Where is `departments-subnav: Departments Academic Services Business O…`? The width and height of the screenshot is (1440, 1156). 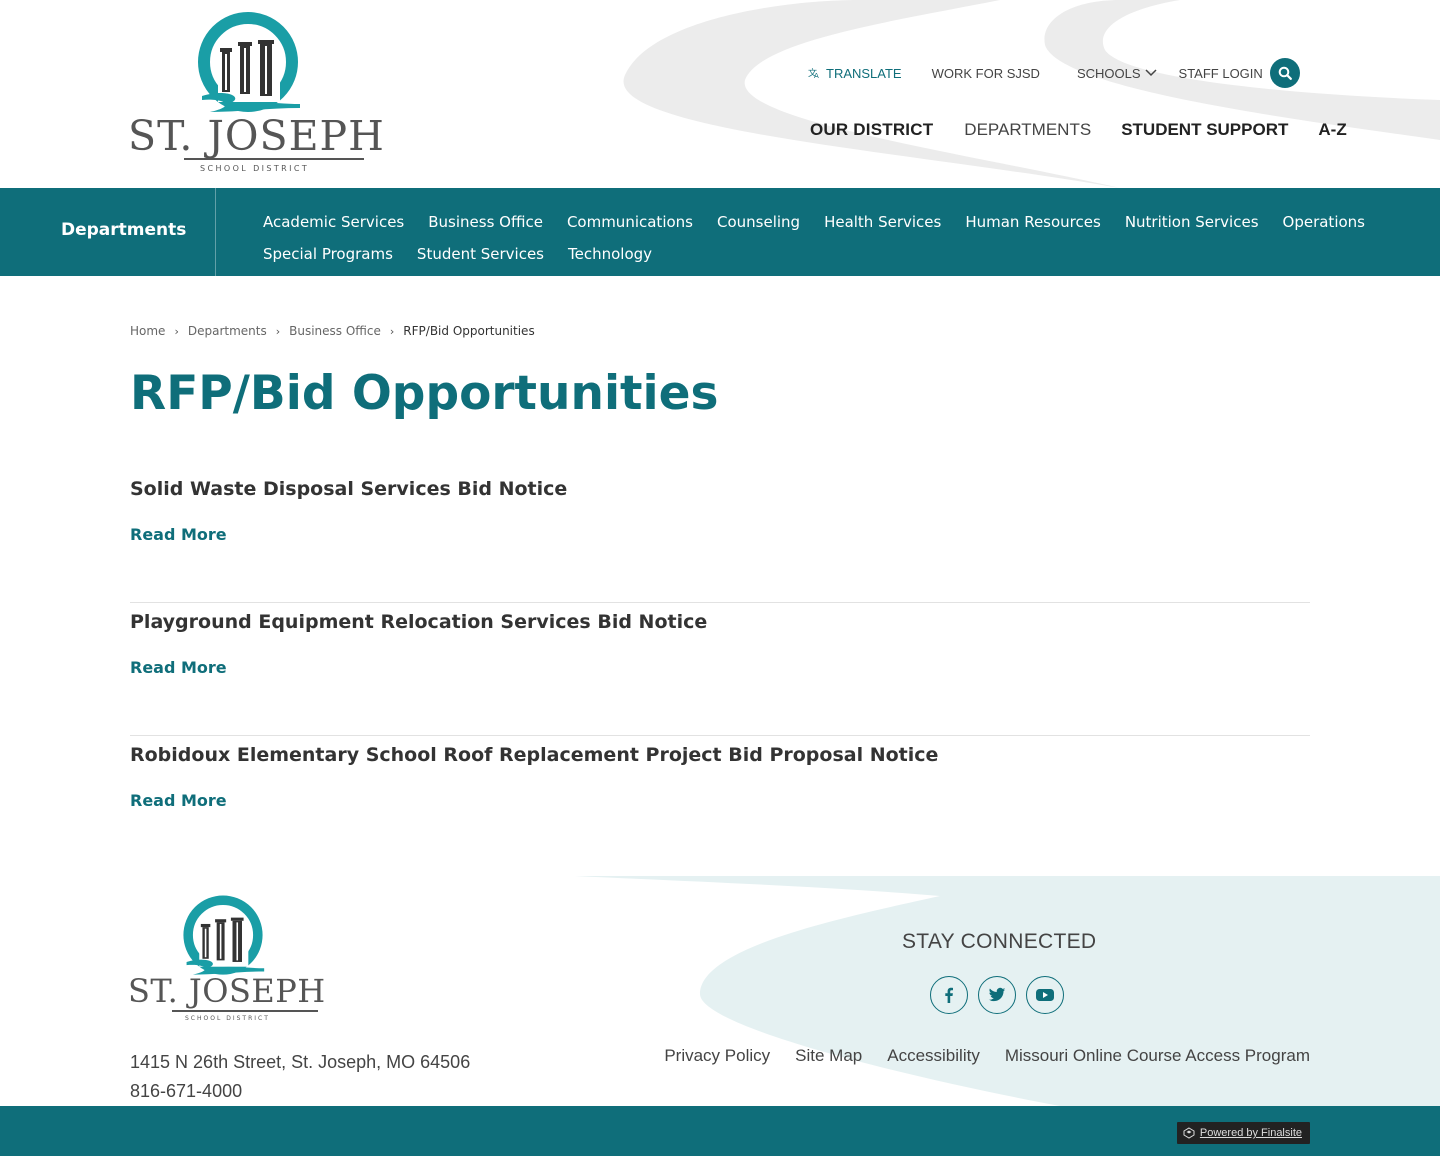
departments-subnav: Departments Academic Services Business O… is located at coordinates (720, 232).